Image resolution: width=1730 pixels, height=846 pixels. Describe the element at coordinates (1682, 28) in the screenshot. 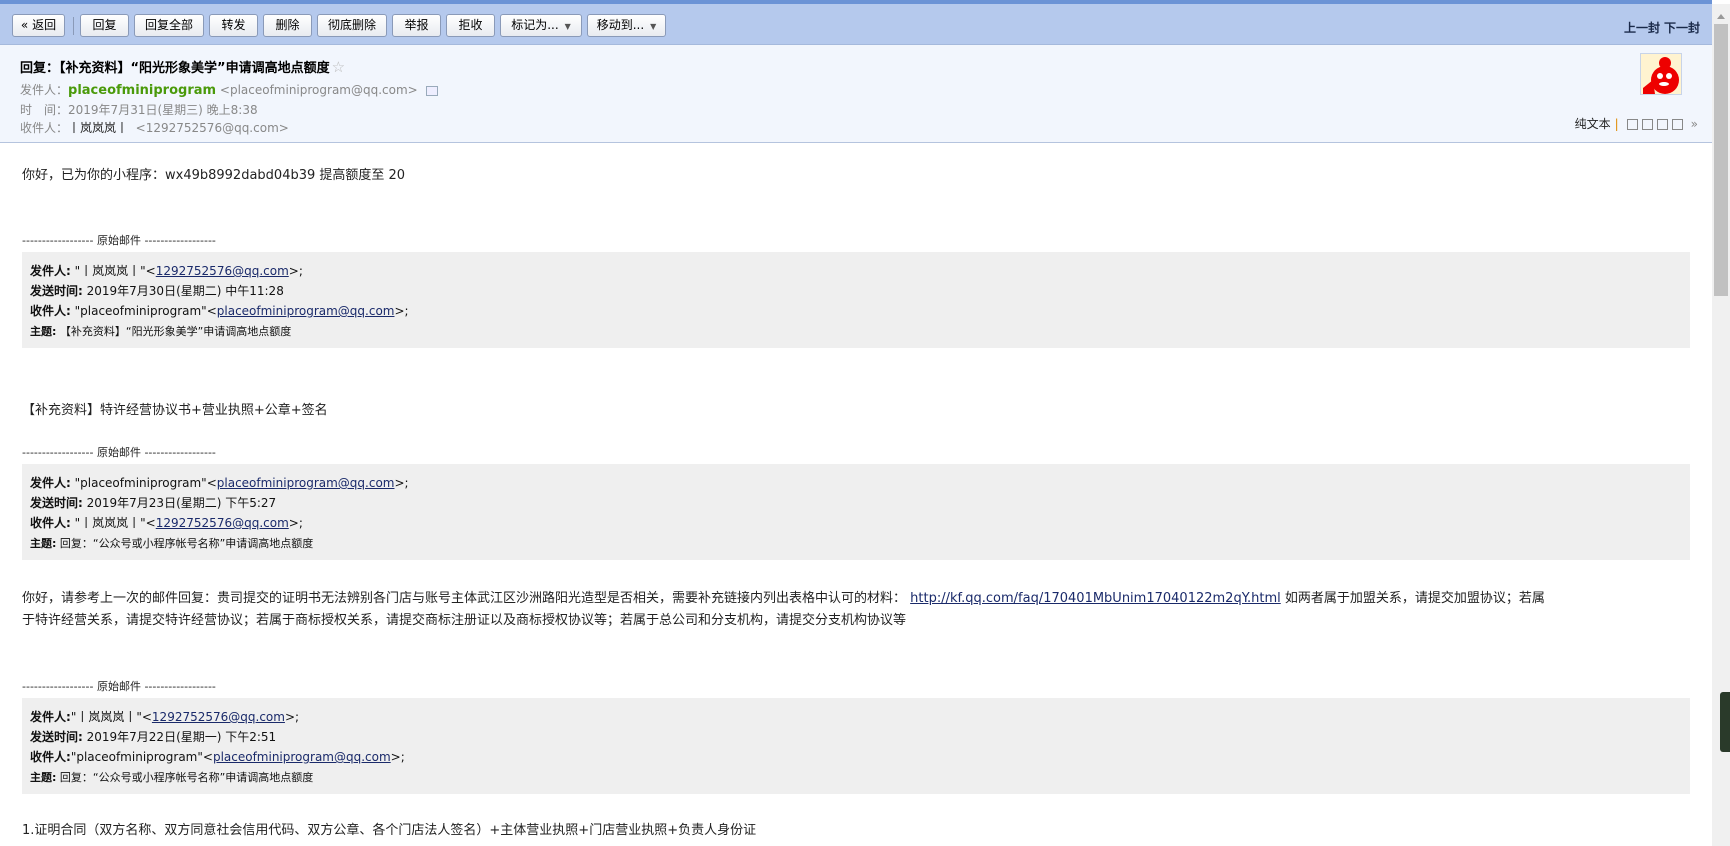

I see `next-mail-link: 下一封` at that location.